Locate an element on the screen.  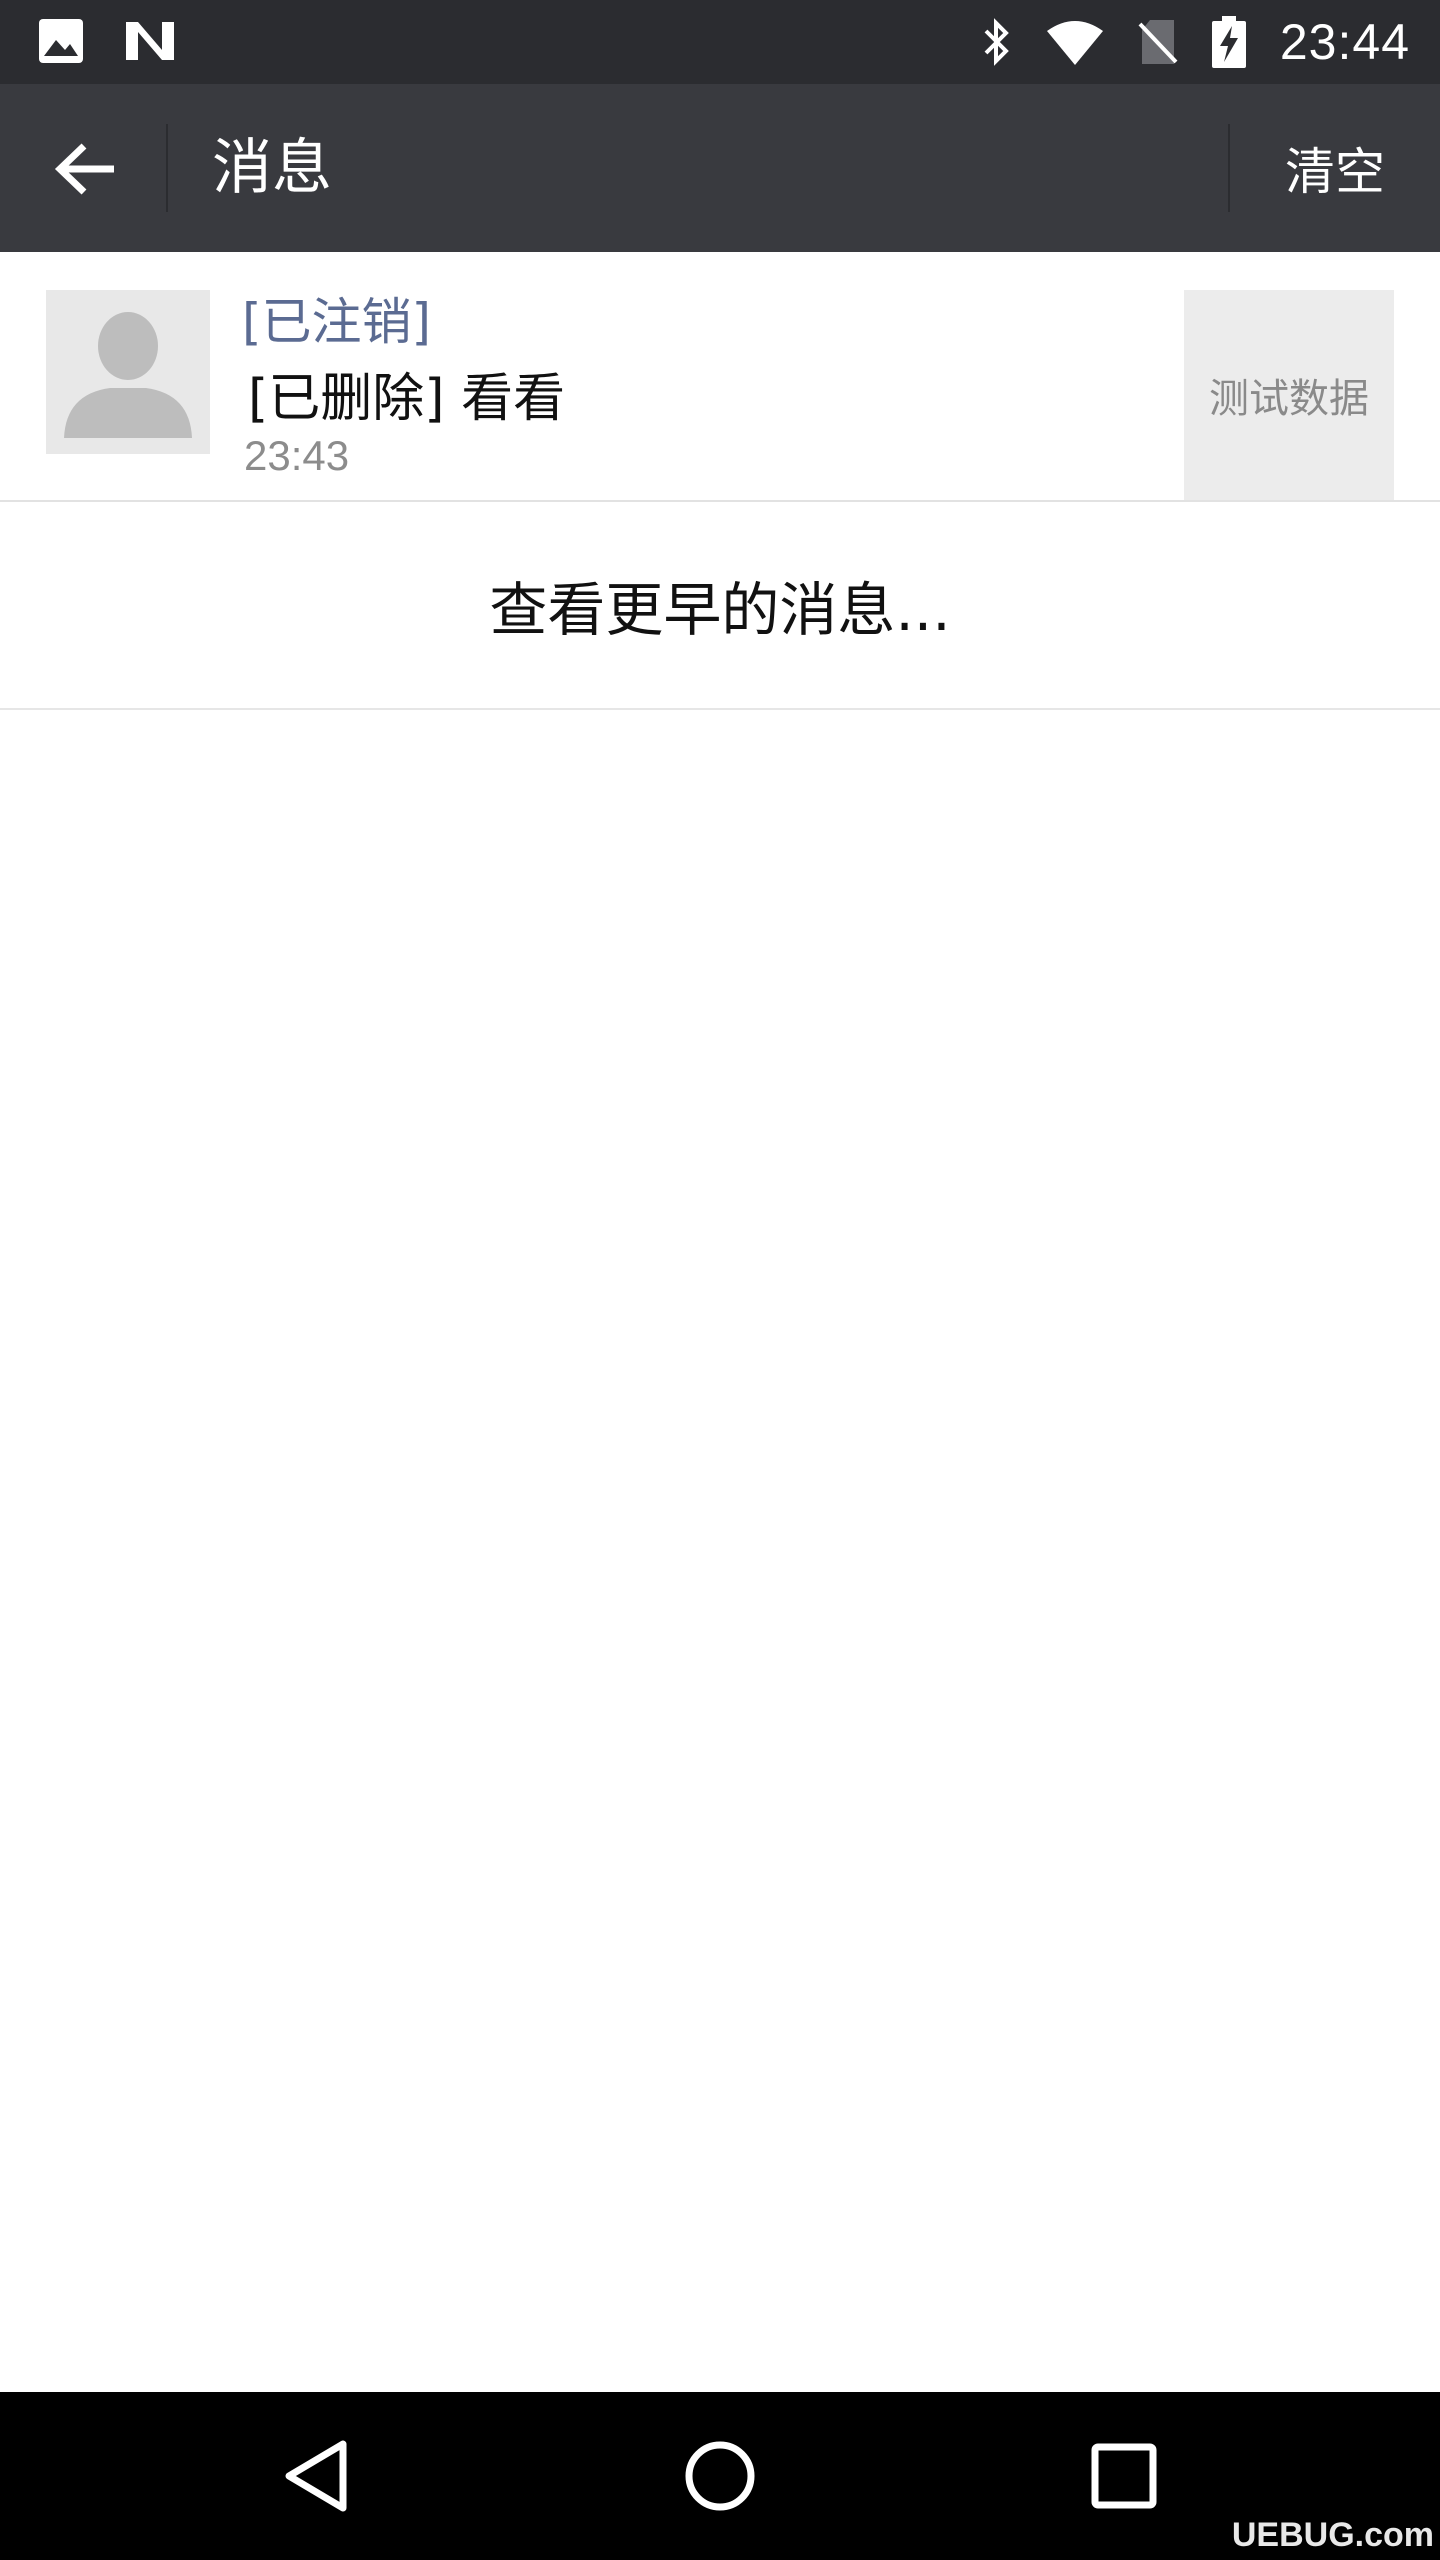
status-time: 23:44 is located at coordinates (1344, 42).